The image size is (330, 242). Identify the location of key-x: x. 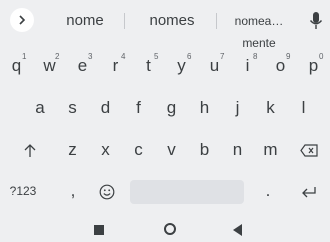
(105, 150).